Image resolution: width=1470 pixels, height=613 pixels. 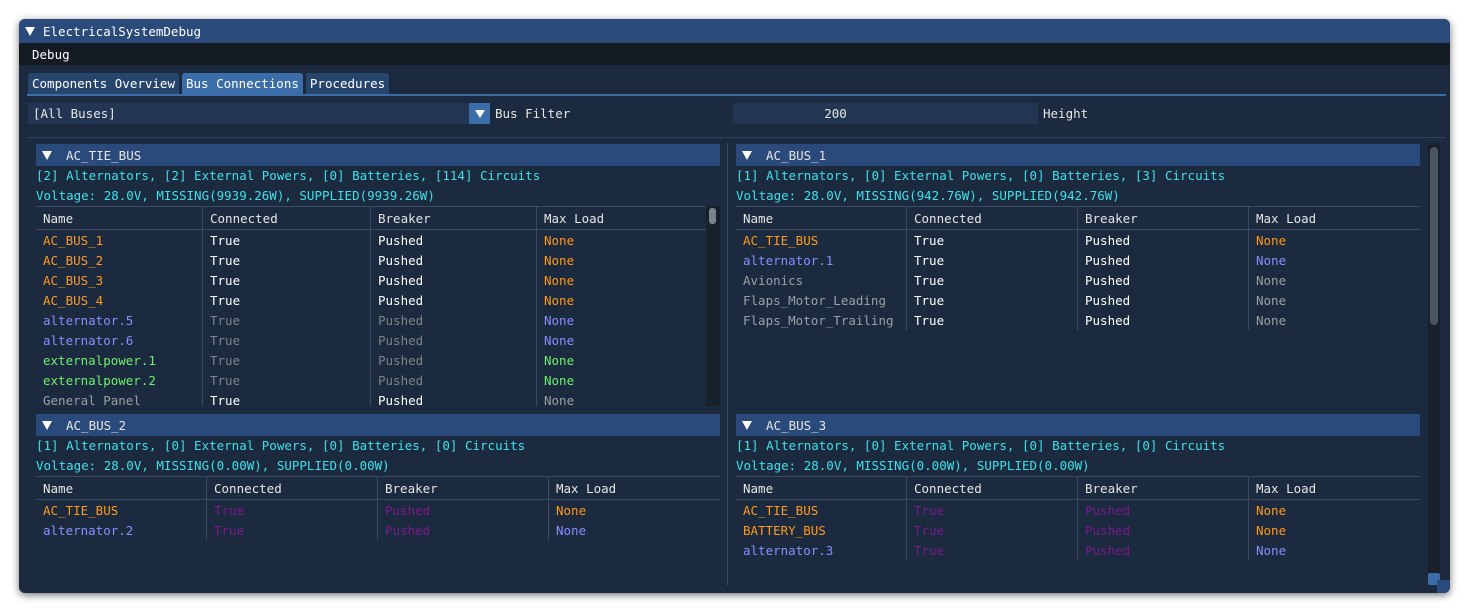 What do you see at coordinates (259, 113) in the screenshot?
I see `bus-filter-combo: [All Buses]` at bounding box center [259, 113].